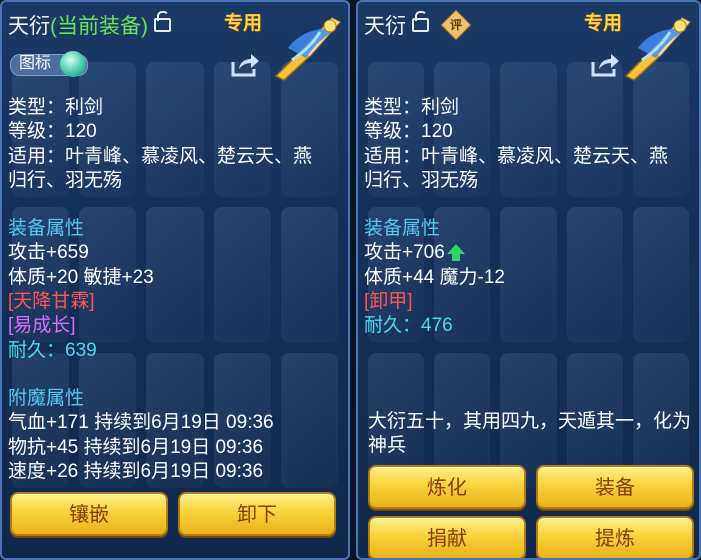 This screenshot has width=701, height=560. Describe the element at coordinates (437, 326) in the screenshot. I see `durability-value: 476` at that location.